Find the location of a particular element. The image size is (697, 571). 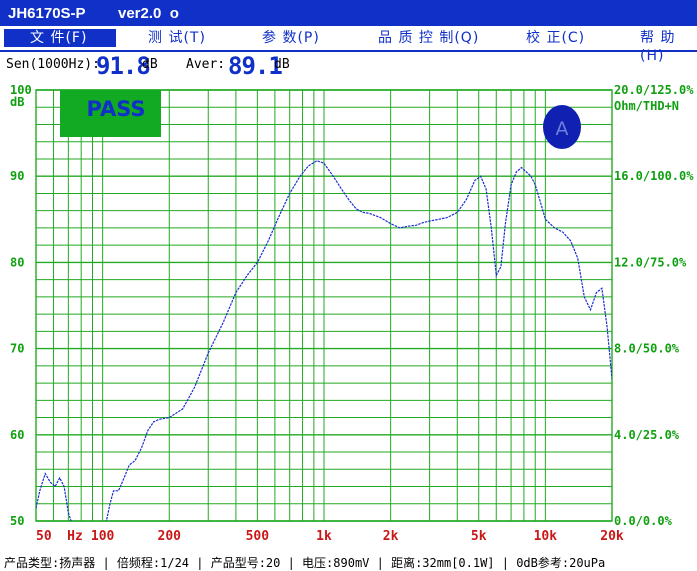

right-unit-label: Ohm/THD+N is located at coordinates (646, 106).